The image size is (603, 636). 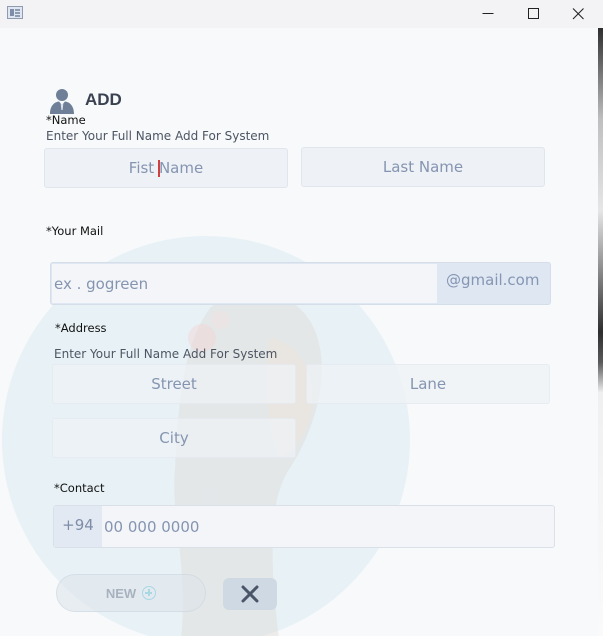 I want to click on contact-input: 00 000 0000, so click(x=328, y=526).